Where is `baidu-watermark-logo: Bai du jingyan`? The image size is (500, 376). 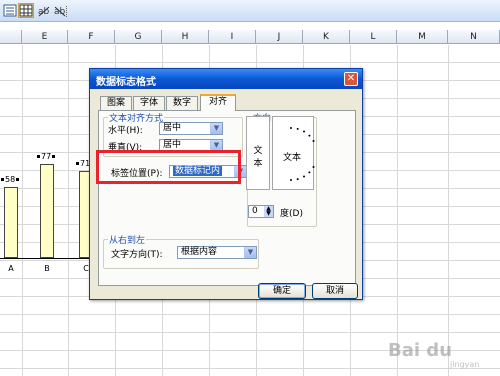
baidu-watermark-logo: Bai du jingyan is located at coordinates (442, 350).